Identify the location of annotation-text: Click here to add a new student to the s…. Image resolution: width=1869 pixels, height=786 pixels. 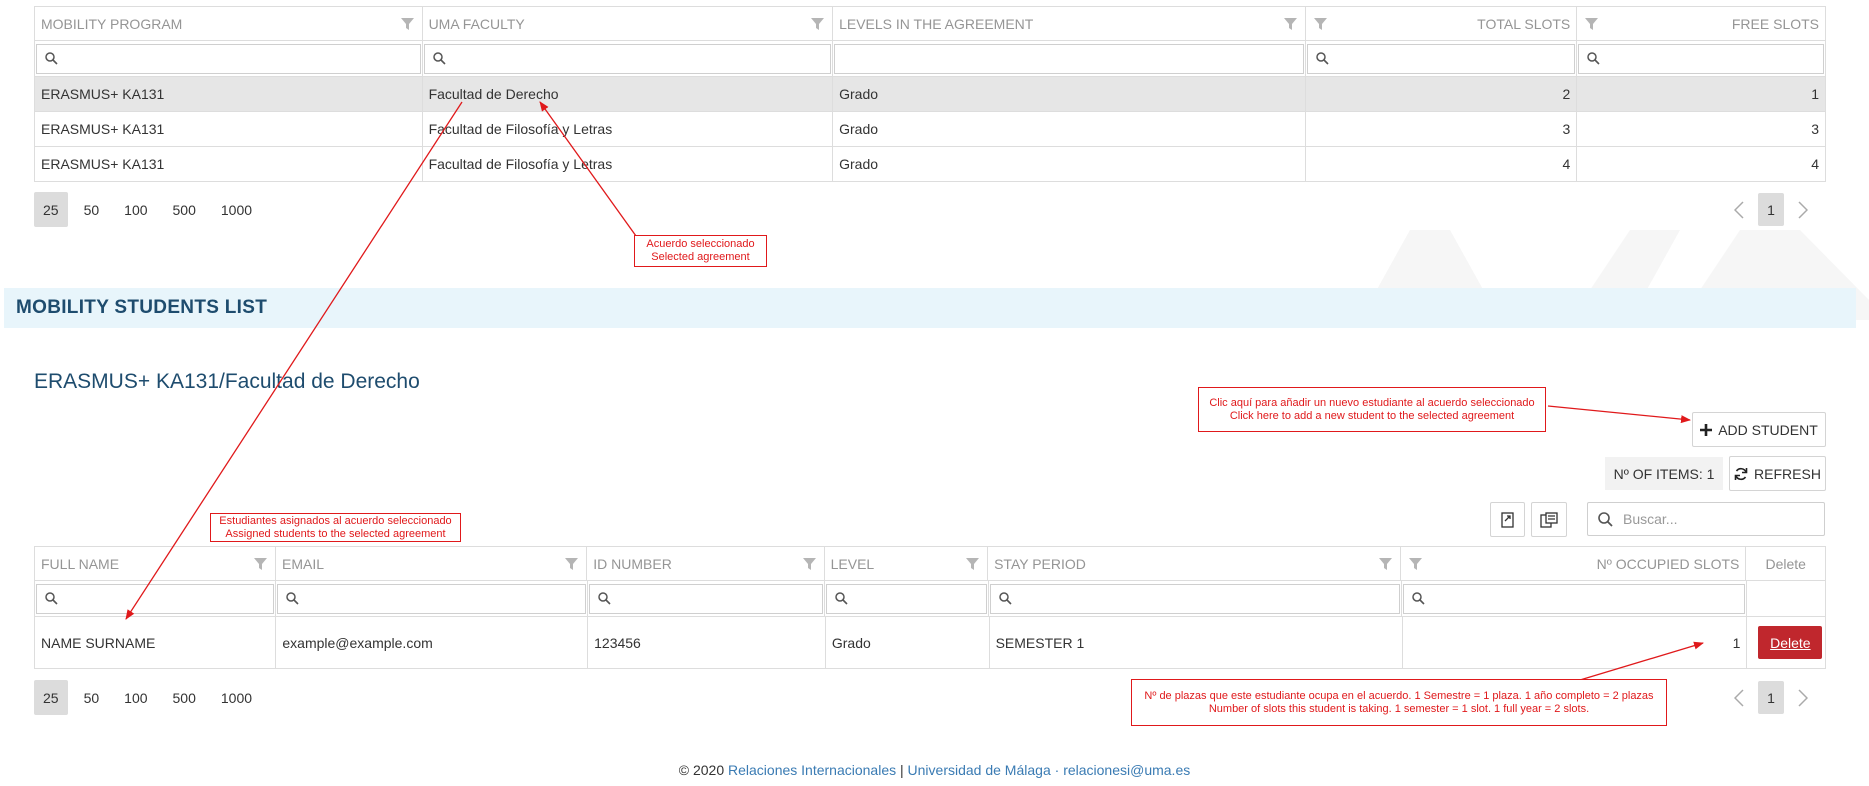
(1372, 415).